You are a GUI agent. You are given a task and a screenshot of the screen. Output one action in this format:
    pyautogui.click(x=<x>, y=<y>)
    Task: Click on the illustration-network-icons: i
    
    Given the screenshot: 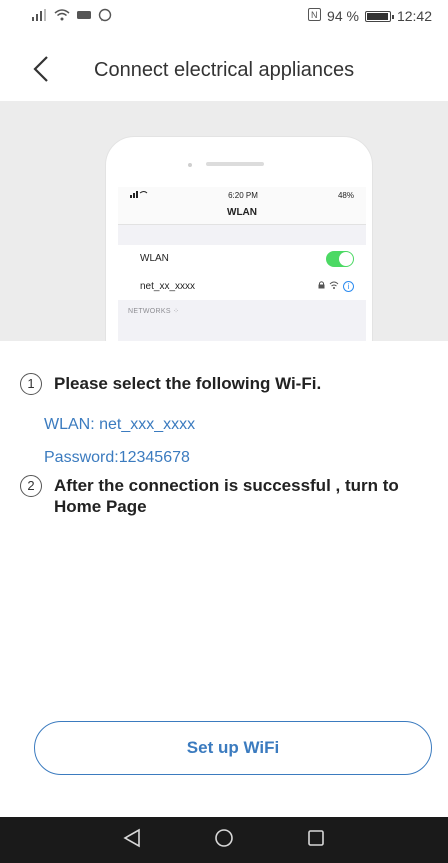 What is the action you would take?
    pyautogui.click(x=336, y=286)
    